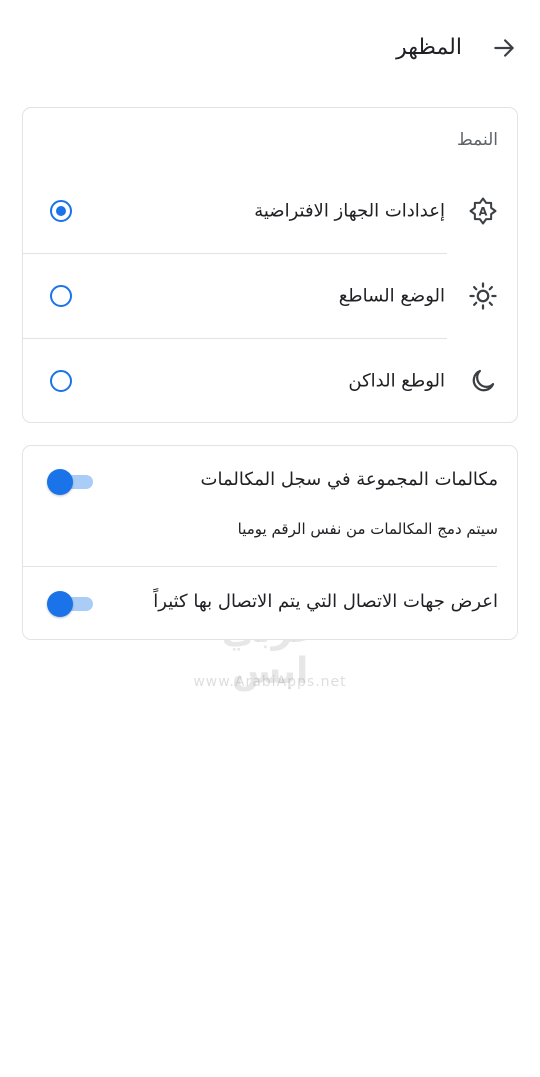 The image size is (540, 1077). I want to click on radio-button-selected, so click(61, 211).